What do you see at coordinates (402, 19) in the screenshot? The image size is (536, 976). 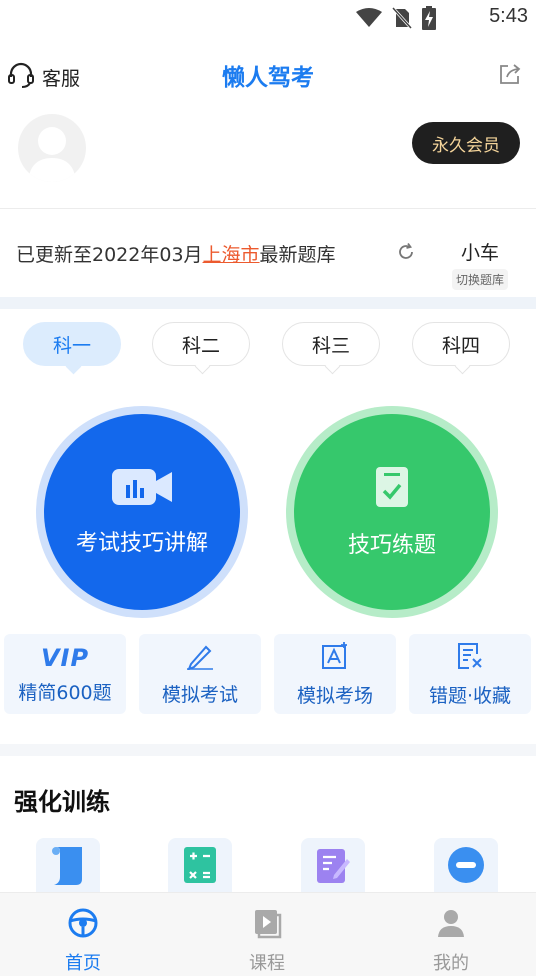 I see `no-sim-icon` at bounding box center [402, 19].